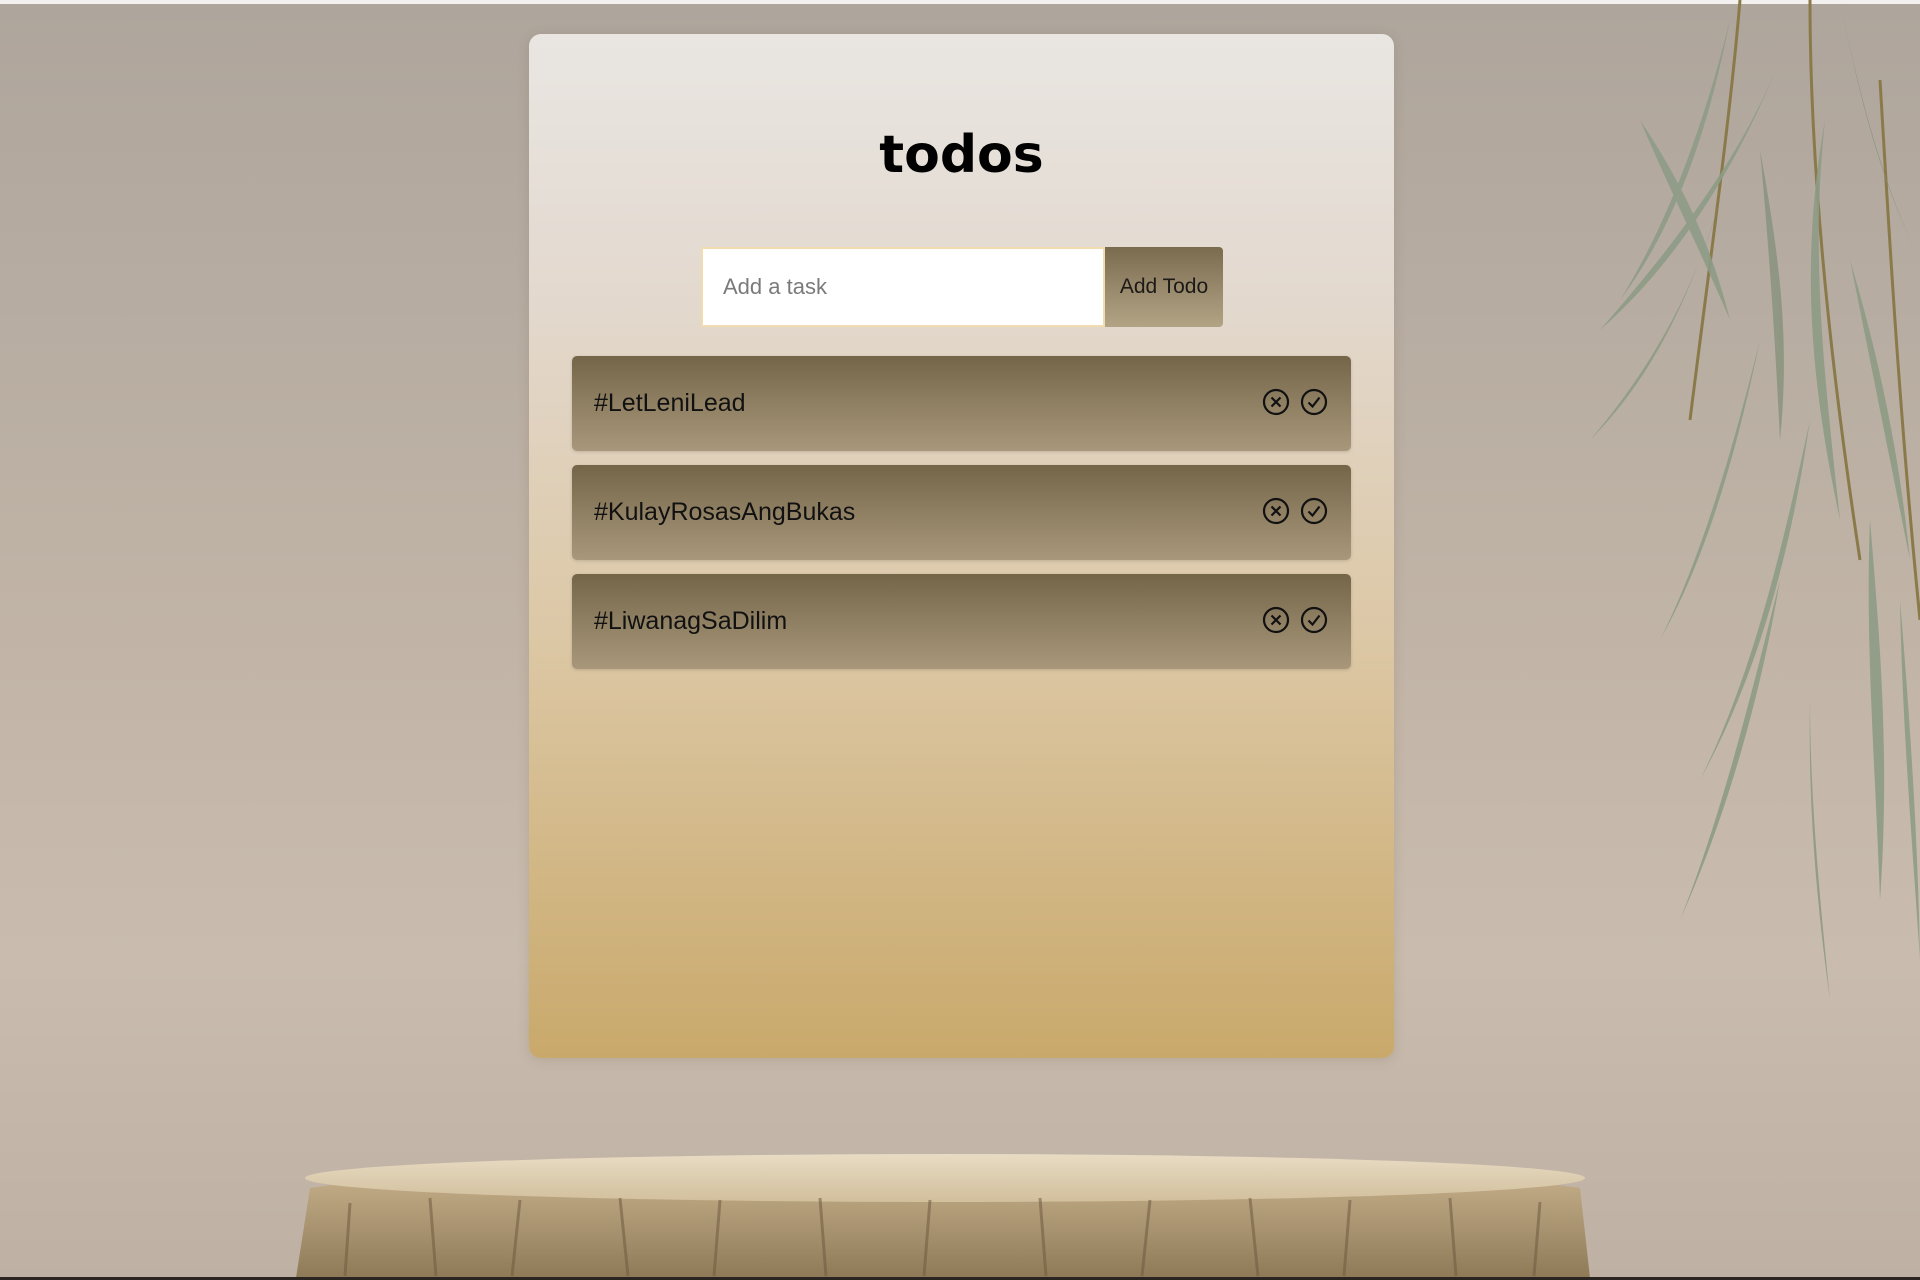 The image size is (1920, 1280). What do you see at coordinates (943, 1216) in the screenshot?
I see `stump-decoration` at bounding box center [943, 1216].